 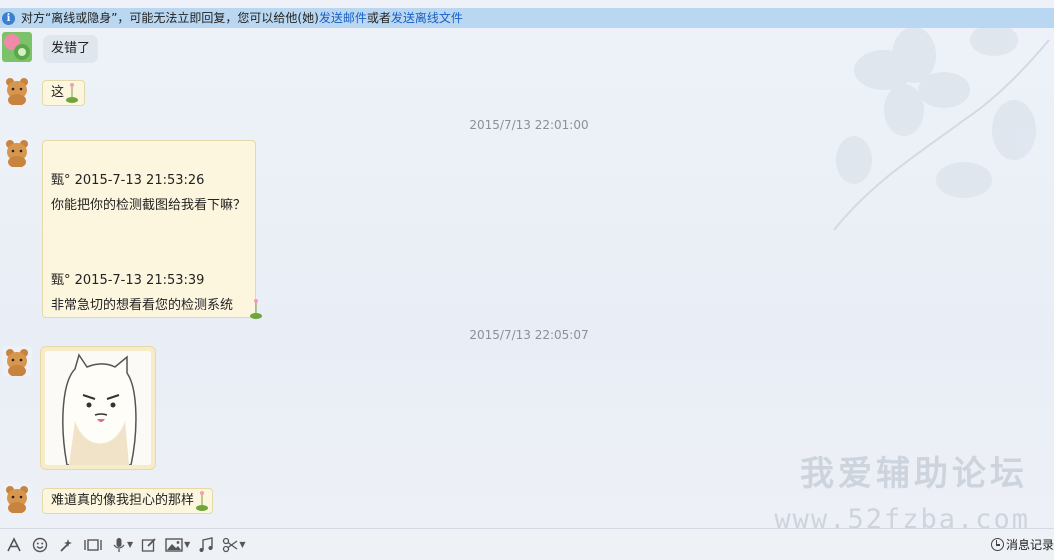 What do you see at coordinates (128, 180) in the screenshot?
I see `forwarded-header: 甄° 2015-7-13 21:53:26` at bounding box center [128, 180].